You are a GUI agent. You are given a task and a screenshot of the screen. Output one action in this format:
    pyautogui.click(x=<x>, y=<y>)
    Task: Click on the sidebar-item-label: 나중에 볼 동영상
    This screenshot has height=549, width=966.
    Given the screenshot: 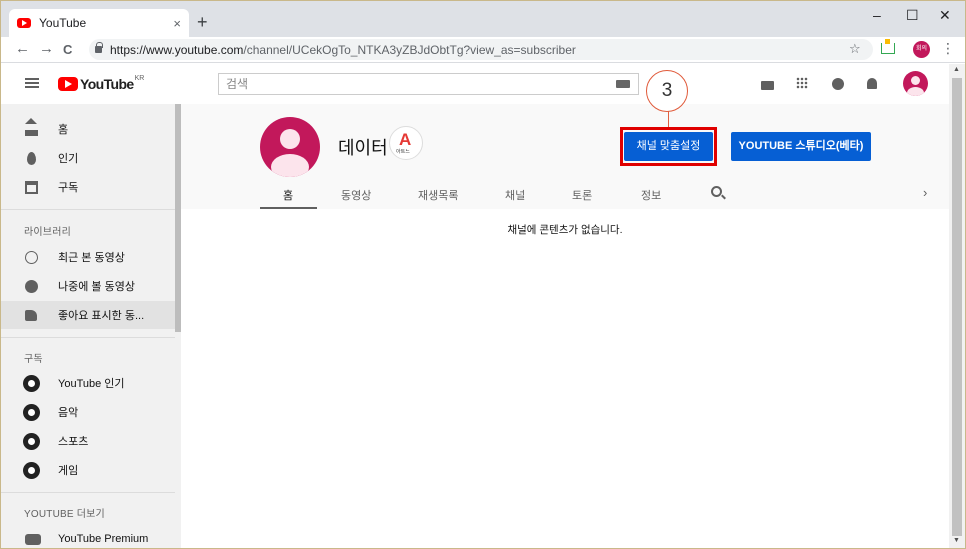 What is the action you would take?
    pyautogui.click(x=96, y=287)
    